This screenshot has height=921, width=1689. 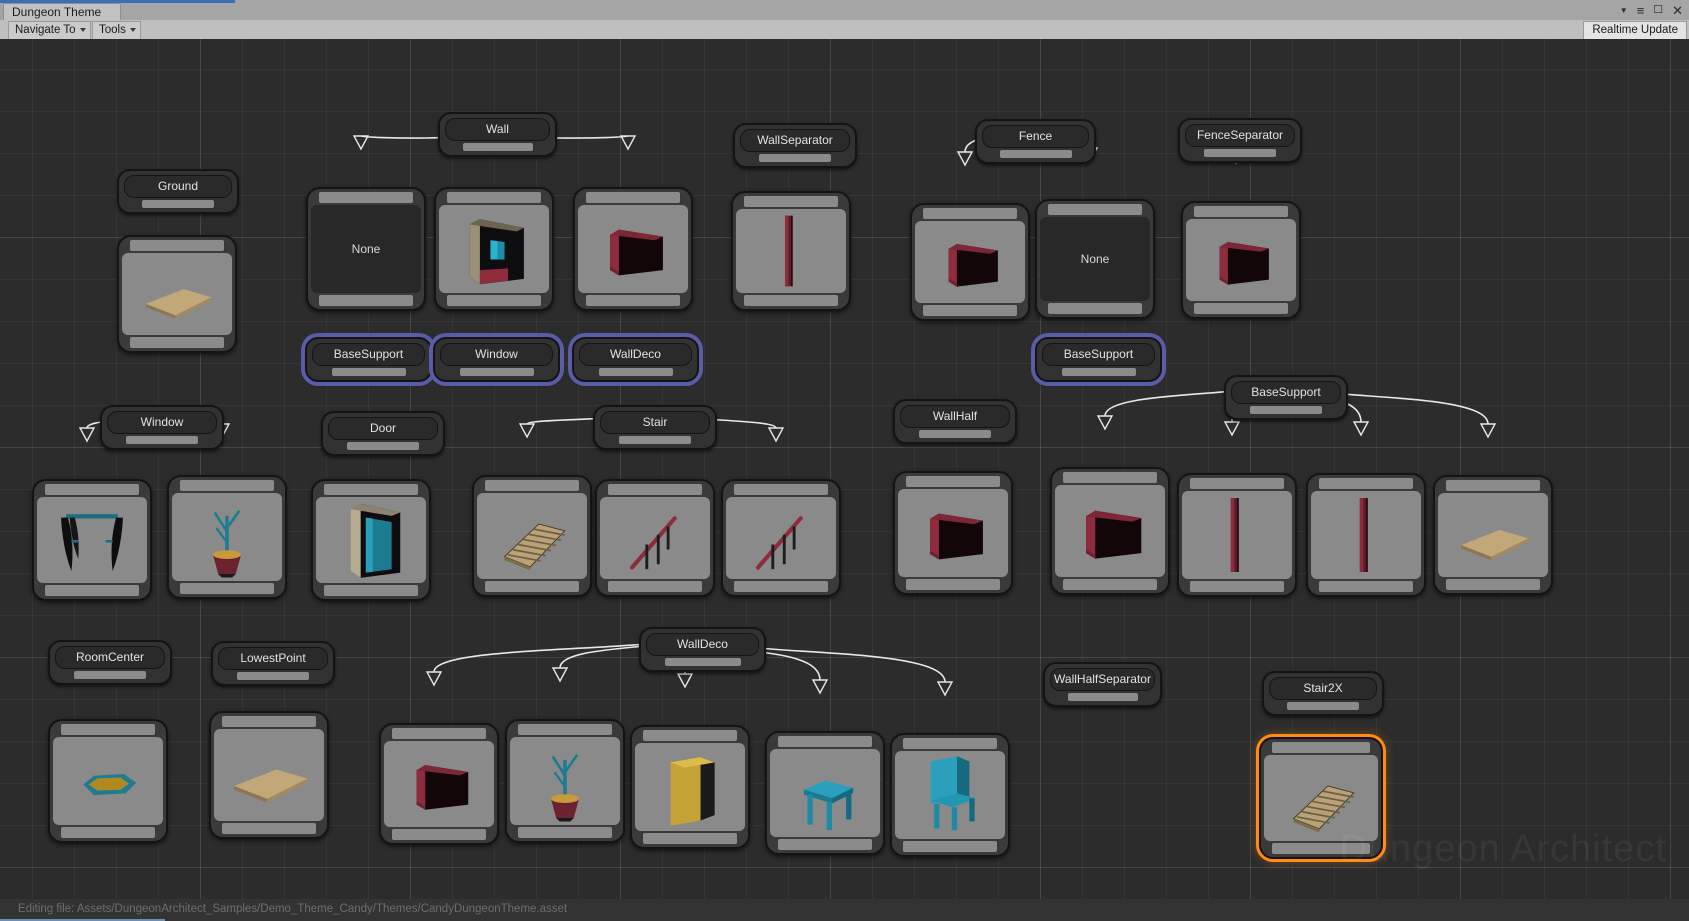 What do you see at coordinates (1102, 684) in the screenshot?
I see `marker-node-wallhalfseparator: WallHalfSeparator` at bounding box center [1102, 684].